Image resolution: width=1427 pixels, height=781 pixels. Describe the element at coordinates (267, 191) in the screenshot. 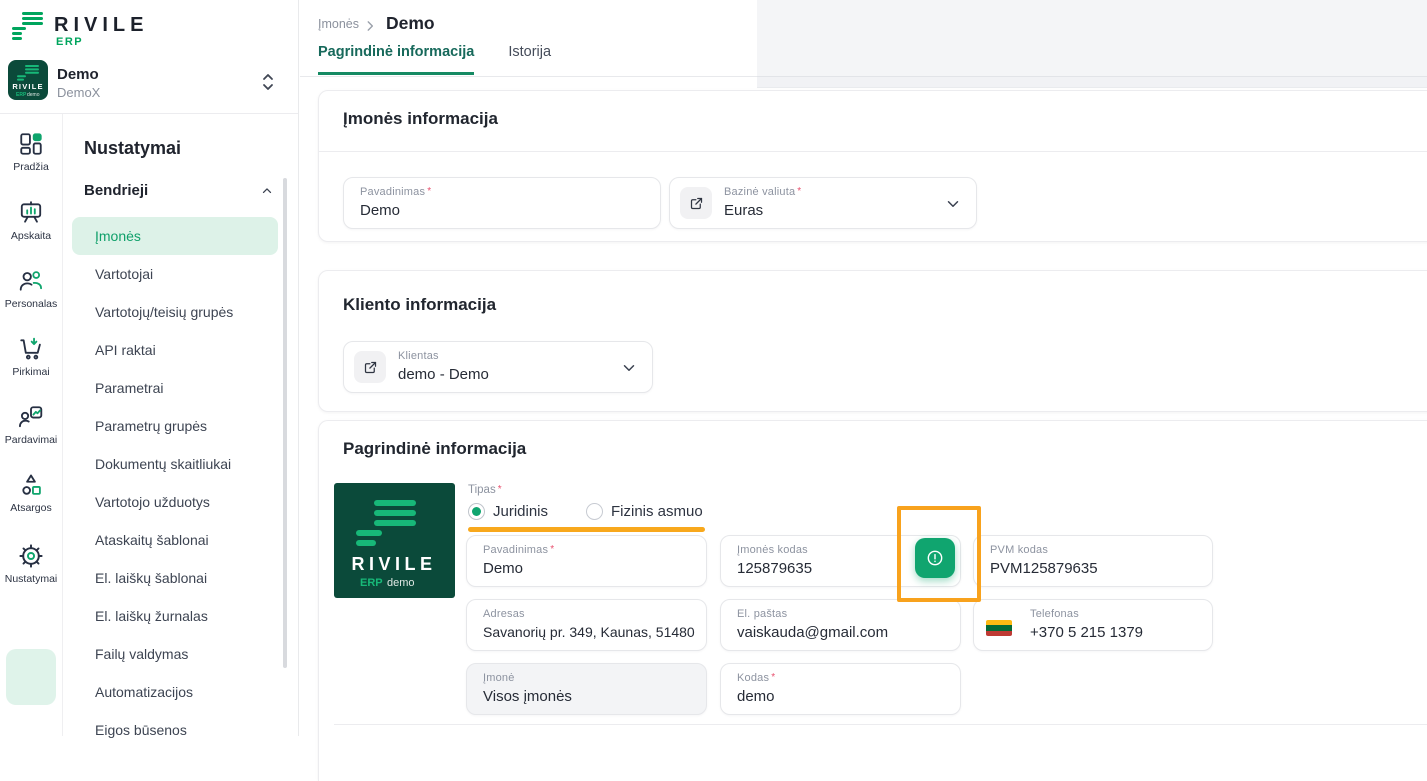

I see `chevron-up-icon` at that location.